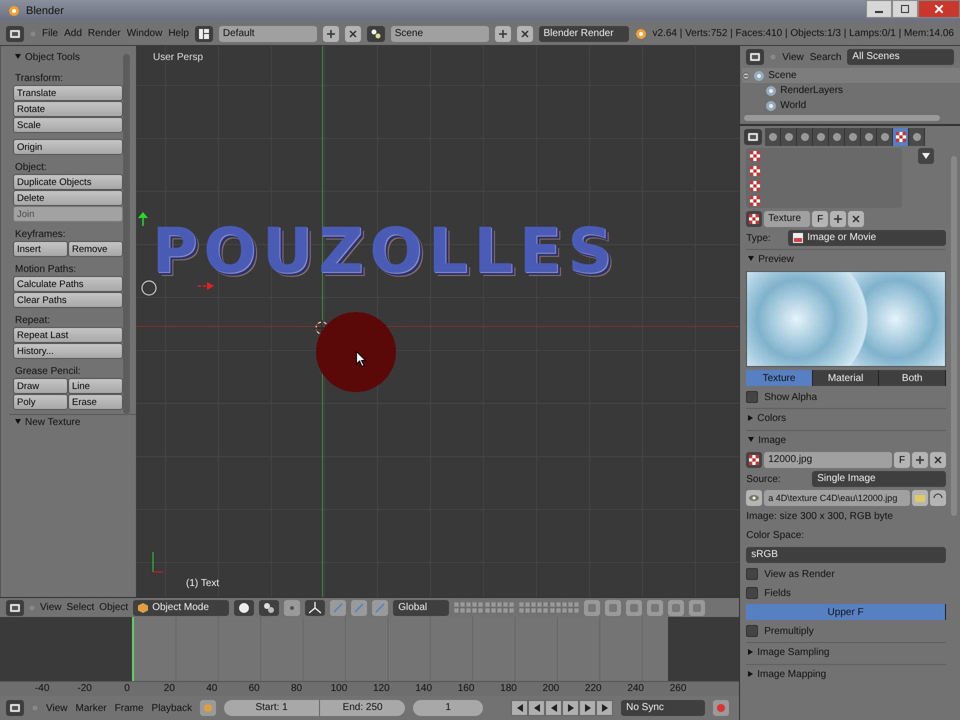 The image size is (960, 720). What do you see at coordinates (900, 57) in the screenshot?
I see `display-mode-dropdown: All Scenes` at bounding box center [900, 57].